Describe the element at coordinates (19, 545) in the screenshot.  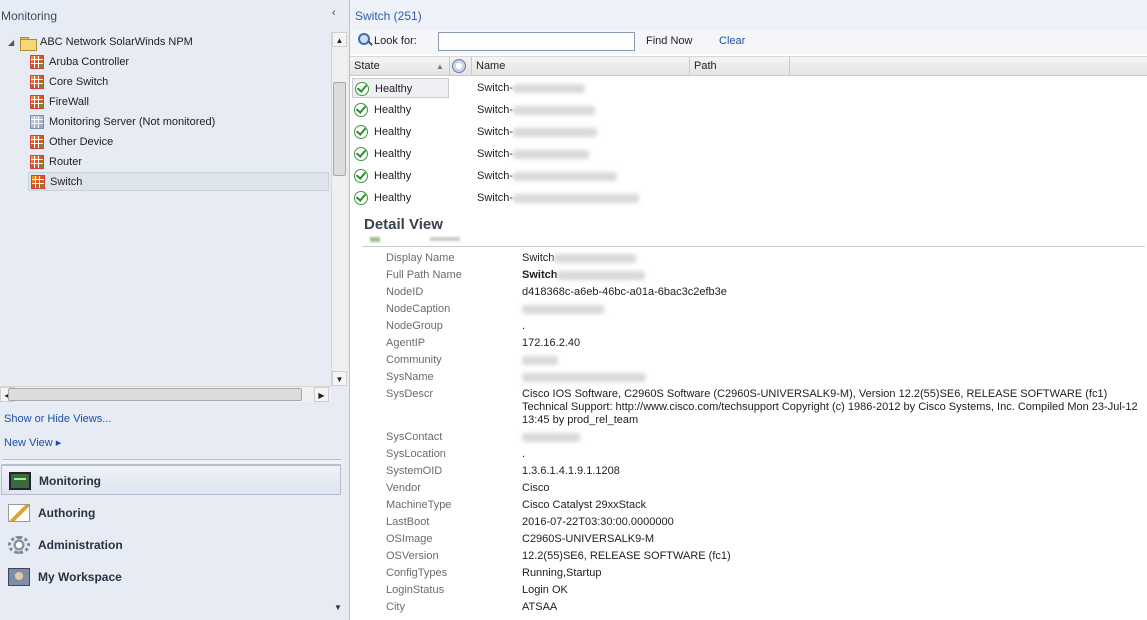
I see `administration-icon` at that location.